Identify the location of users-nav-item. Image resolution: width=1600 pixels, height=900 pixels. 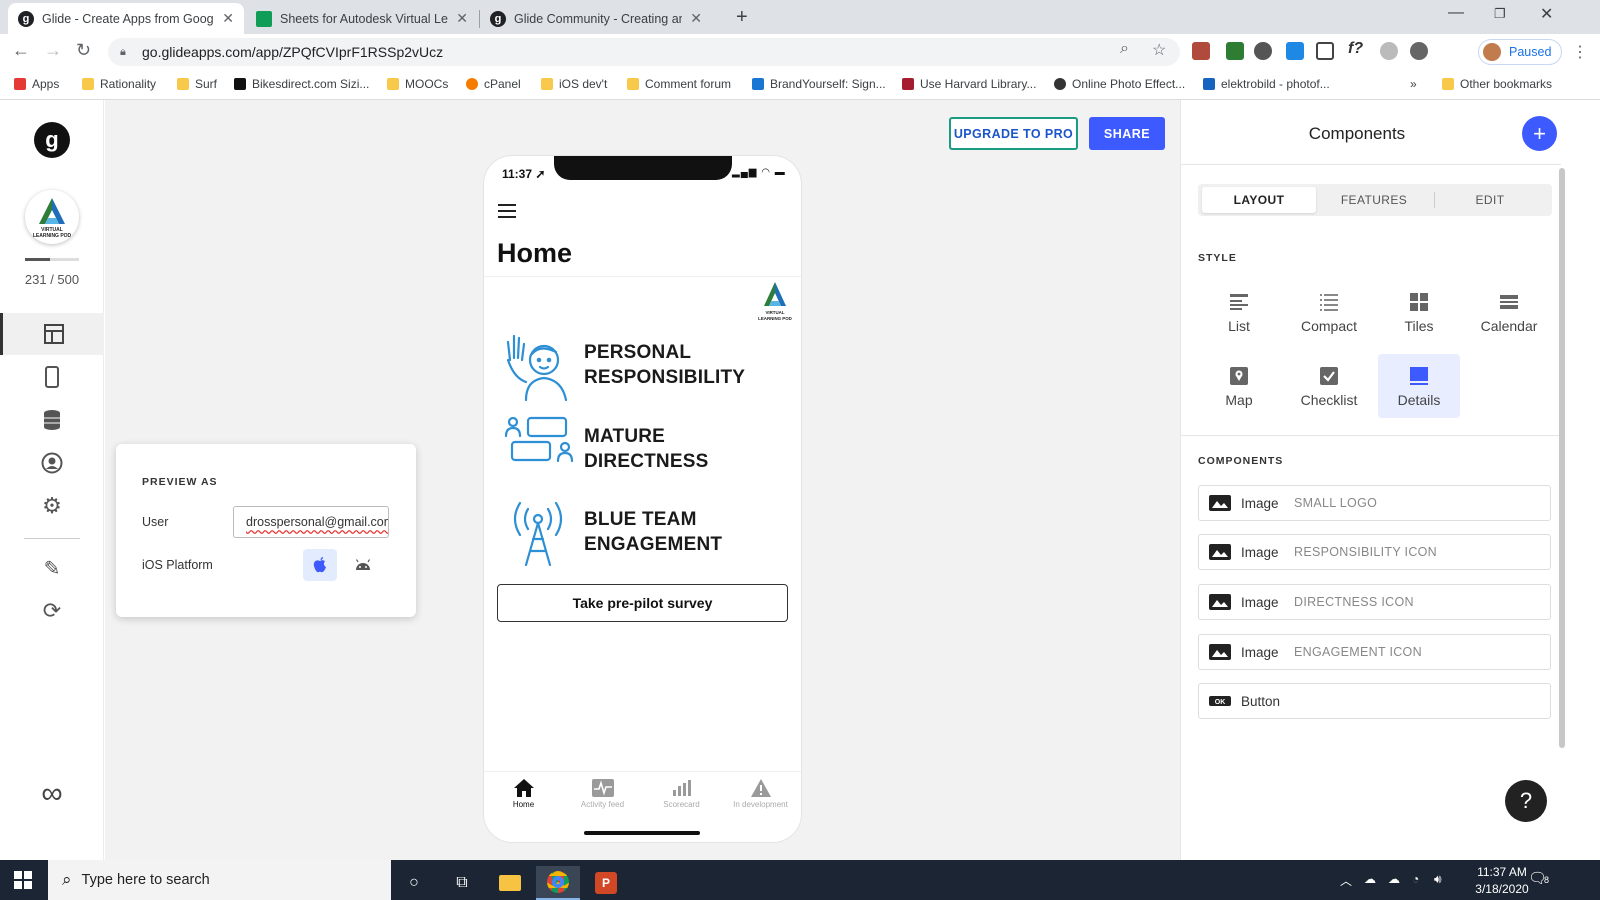
(52, 463).